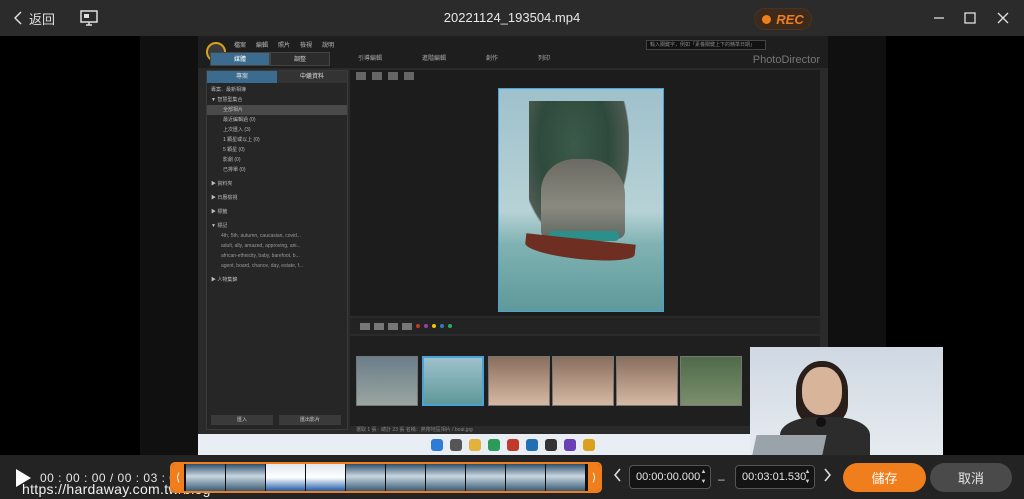 The width and height of the screenshot is (1024, 499). I want to click on chevron-left-icon, so click(18, 18).